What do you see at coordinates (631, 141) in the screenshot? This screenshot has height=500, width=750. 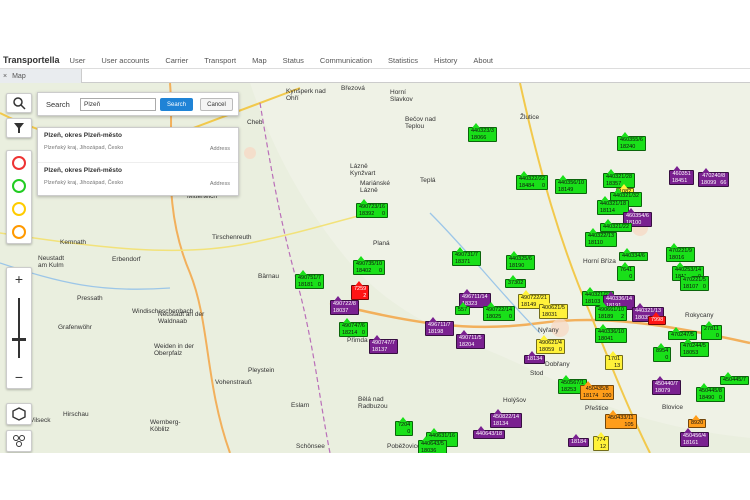 I see `vehicle-marker: 460355/6 18240` at bounding box center [631, 141].